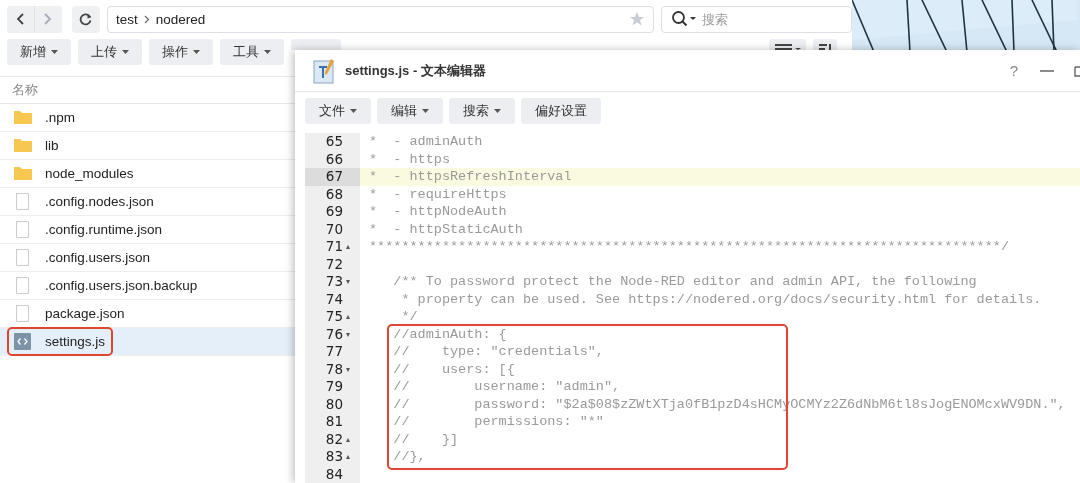 This screenshot has height=483, width=1080. What do you see at coordinates (48, 19) in the screenshot?
I see `chevron-right-icon` at bounding box center [48, 19].